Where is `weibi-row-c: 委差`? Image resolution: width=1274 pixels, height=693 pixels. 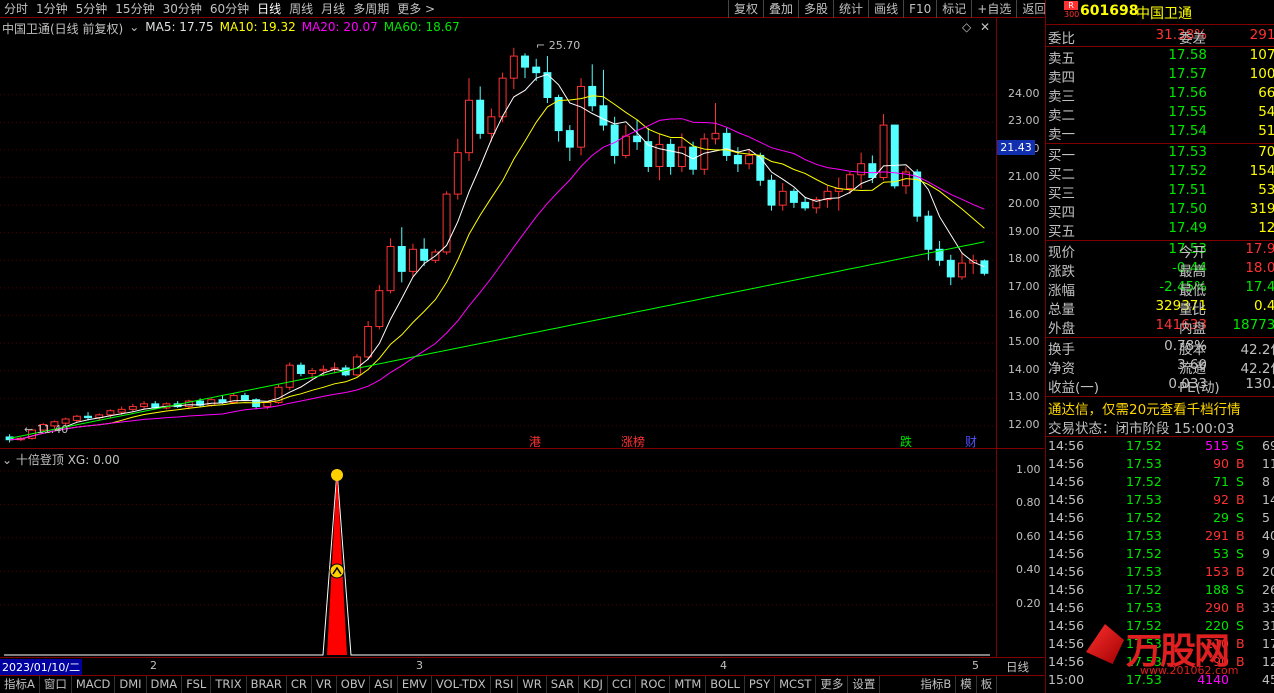 weibi-row-c: 委差 is located at coordinates (1192, 39).